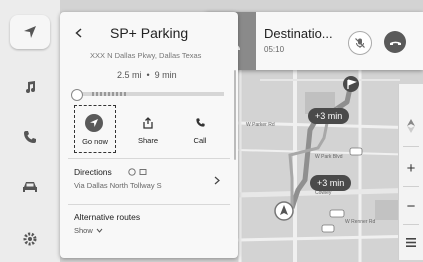 The width and height of the screenshot is (423, 262). Describe the element at coordinates (129, 75) in the screenshot. I see `distance-text: 2.5 mi` at that location.